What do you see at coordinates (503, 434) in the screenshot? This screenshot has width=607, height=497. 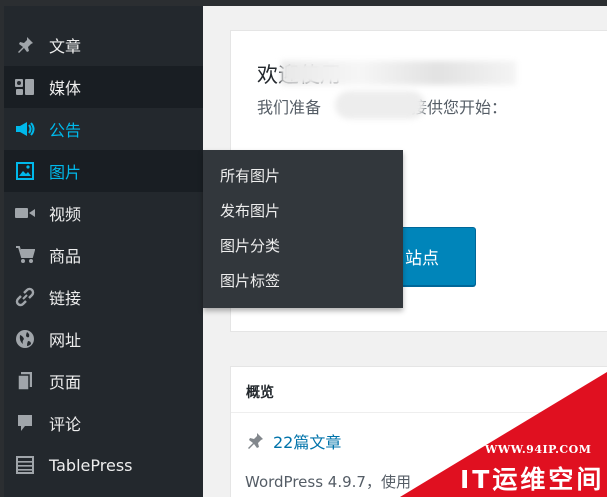 I see `watermark-banner` at bounding box center [503, 434].